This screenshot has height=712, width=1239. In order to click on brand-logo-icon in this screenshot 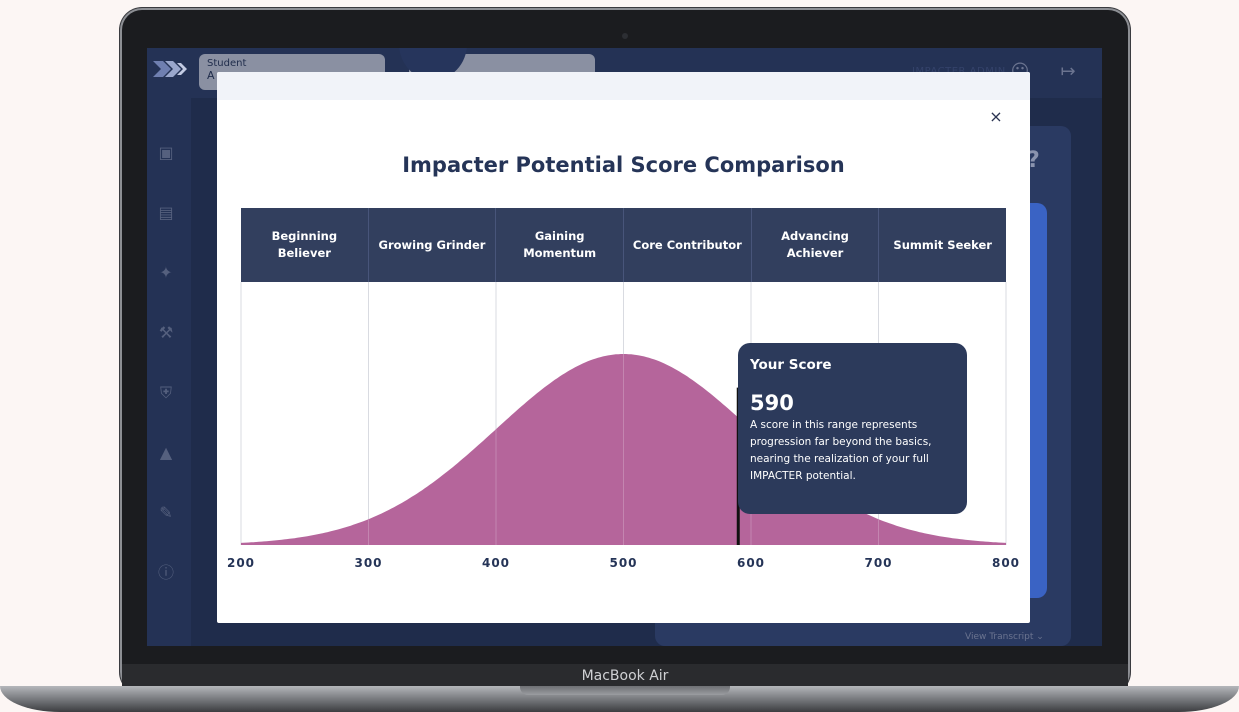, I will do `click(170, 69)`.